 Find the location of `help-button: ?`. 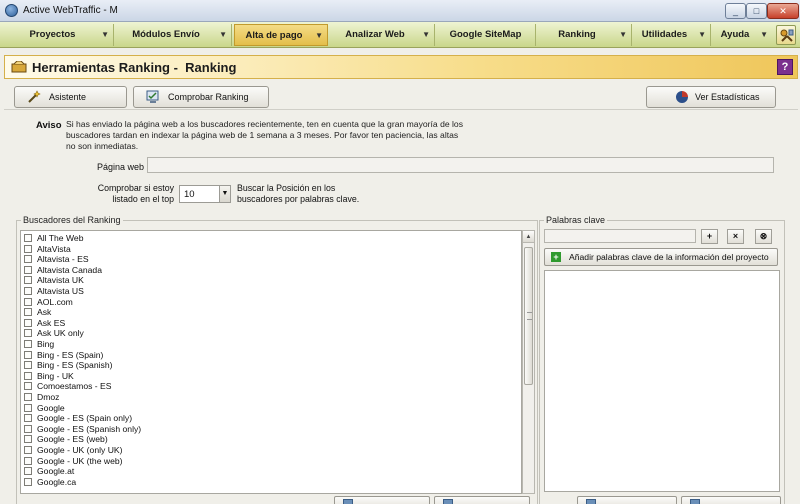

help-button: ? is located at coordinates (785, 67).